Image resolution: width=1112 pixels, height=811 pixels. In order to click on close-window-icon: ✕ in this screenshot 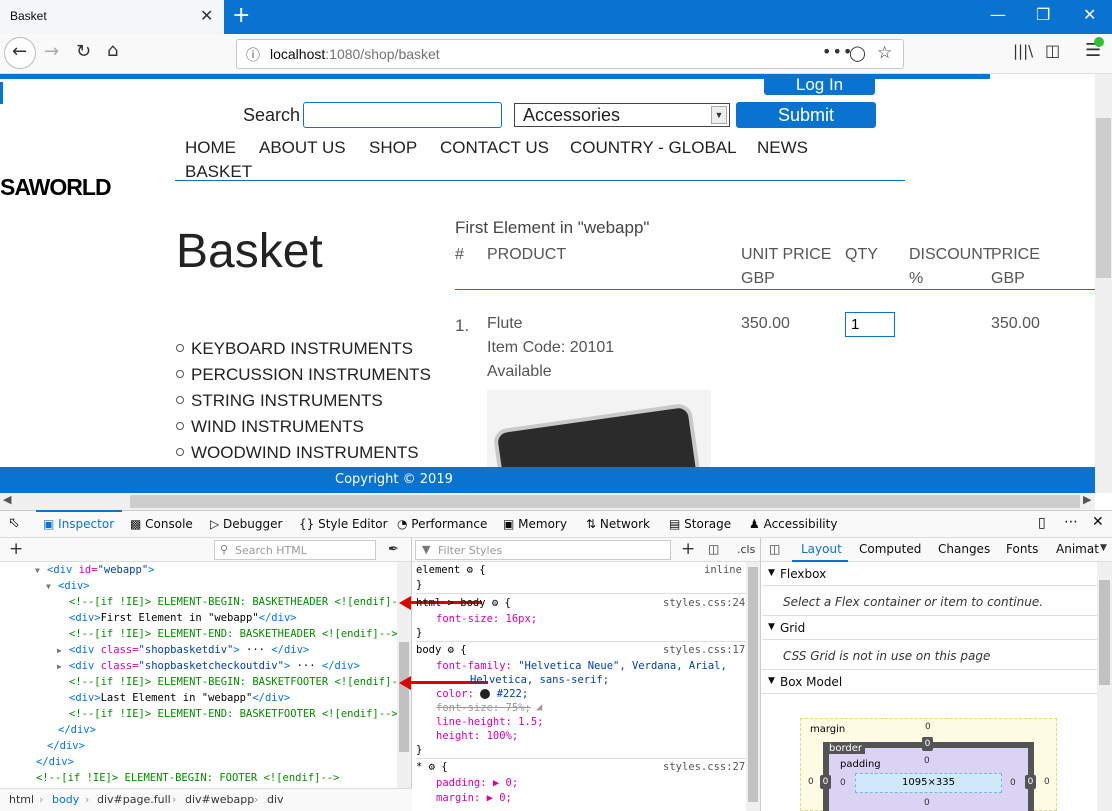, I will do `click(1089, 14)`.